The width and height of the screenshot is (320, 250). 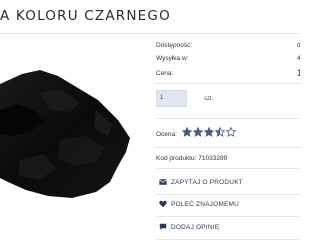 What do you see at coordinates (174, 45) in the screenshot?
I see `availability-label: Dostępność:` at bounding box center [174, 45].